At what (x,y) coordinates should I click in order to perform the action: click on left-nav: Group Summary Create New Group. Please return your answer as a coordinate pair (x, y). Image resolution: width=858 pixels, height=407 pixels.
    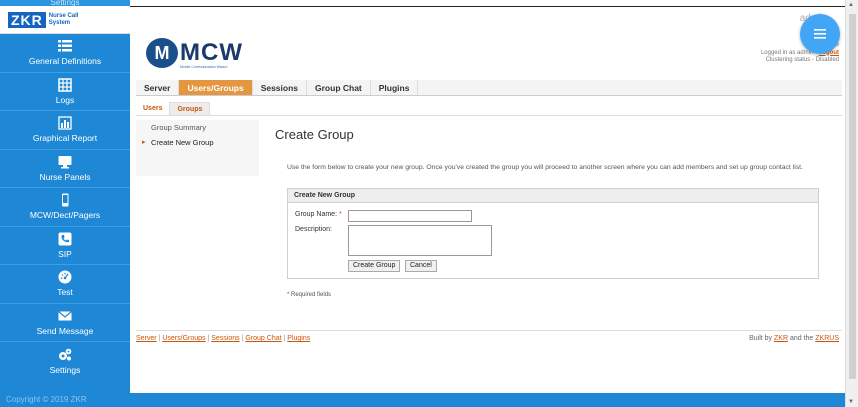
    Looking at the image, I should click on (197, 148).